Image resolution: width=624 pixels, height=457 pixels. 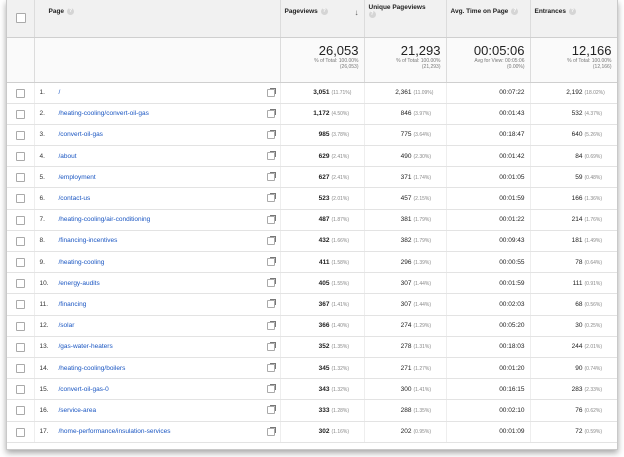 I want to click on entrances-cell: 2,192 (18.02%), so click(x=573, y=93).